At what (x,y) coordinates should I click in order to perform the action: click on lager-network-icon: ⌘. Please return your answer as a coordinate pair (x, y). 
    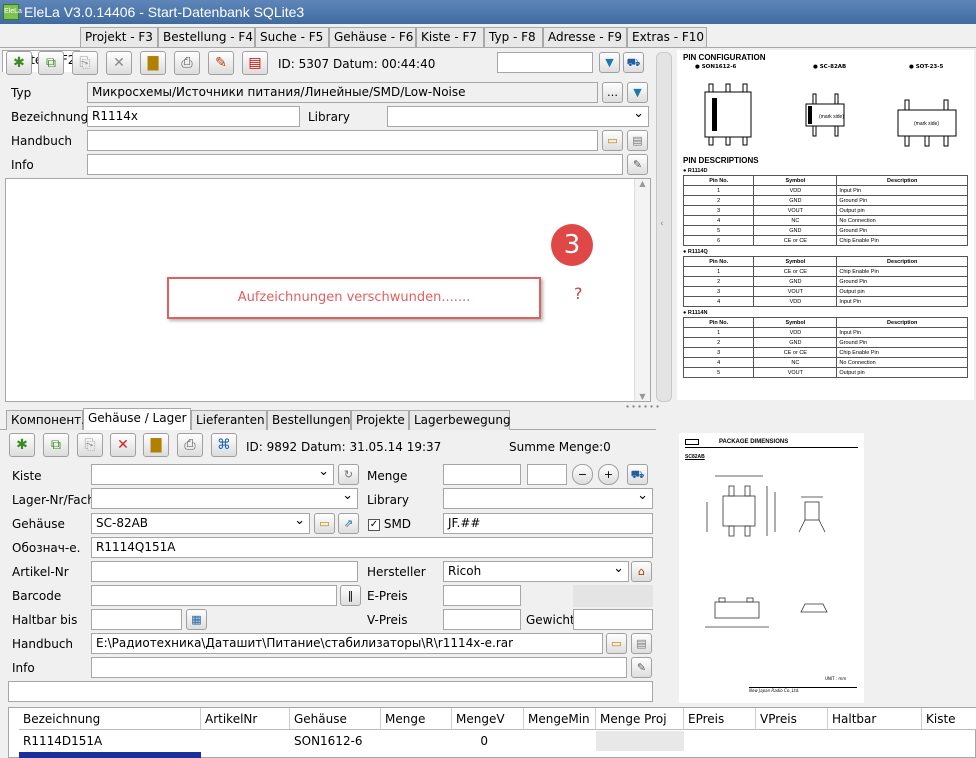
    Looking at the image, I should click on (224, 445).